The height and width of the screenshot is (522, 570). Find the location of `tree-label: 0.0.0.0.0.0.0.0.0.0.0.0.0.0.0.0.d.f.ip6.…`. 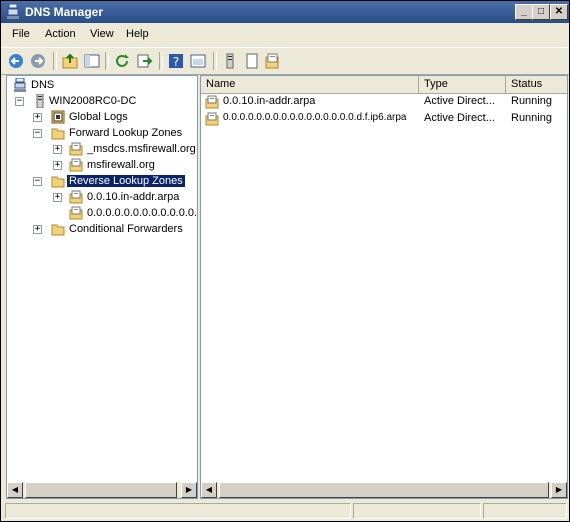

tree-label: 0.0.0.0.0.0.0.0.0.0.0.0.0.0.0.0.d.f.ip6.… is located at coordinates (142, 213).